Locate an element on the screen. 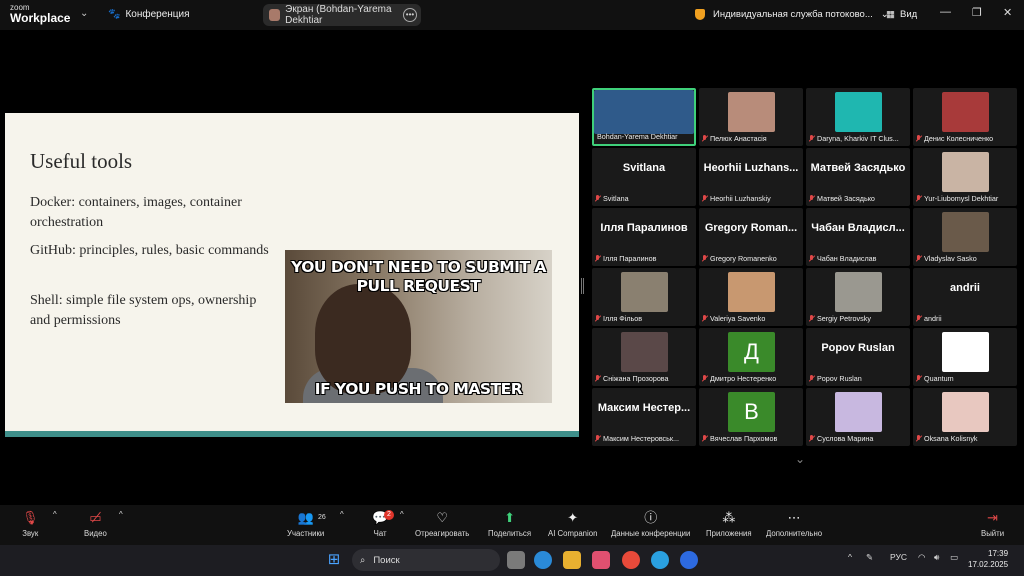 This screenshot has width=1024, height=576. close-icon: ✕ is located at coordinates (1007, 12).